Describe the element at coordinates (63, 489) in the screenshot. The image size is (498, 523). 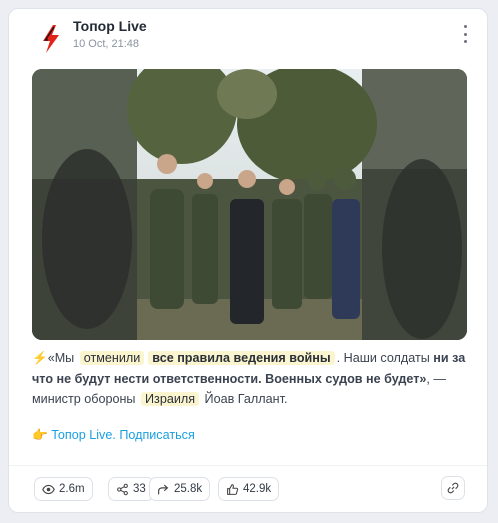
I see `views-counter: 2.6m` at that location.